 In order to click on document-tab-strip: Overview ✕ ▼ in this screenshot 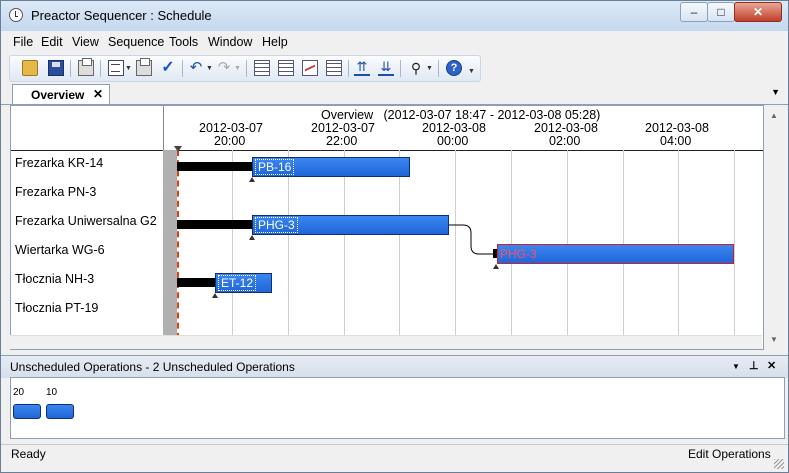, I will do `click(394, 94)`.